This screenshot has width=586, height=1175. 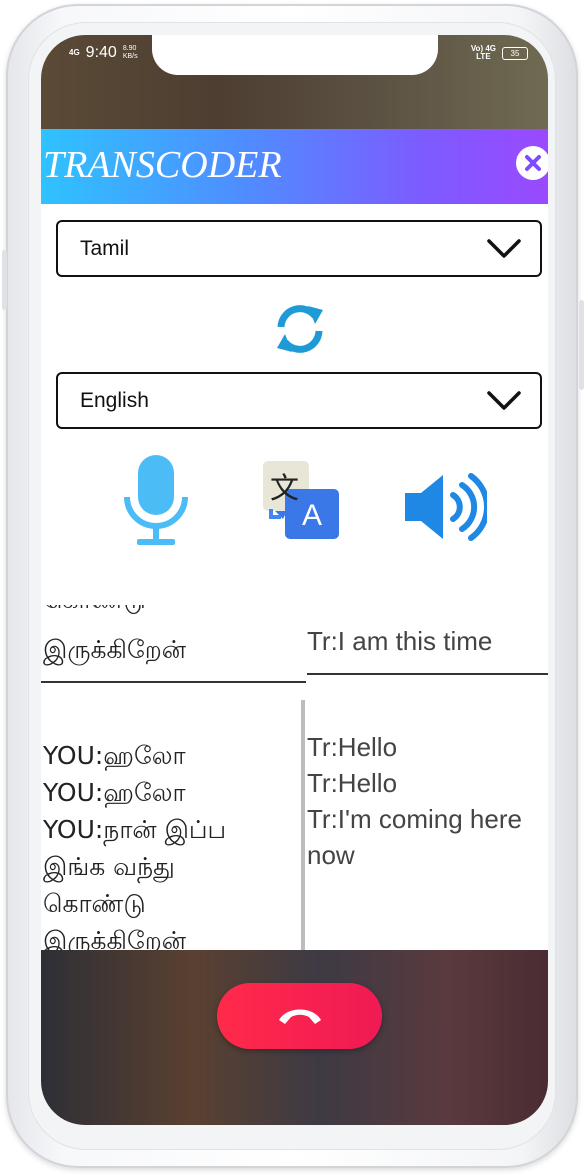 What do you see at coordinates (285, 488) in the screenshot?
I see `translate-glyph-top: 文` at bounding box center [285, 488].